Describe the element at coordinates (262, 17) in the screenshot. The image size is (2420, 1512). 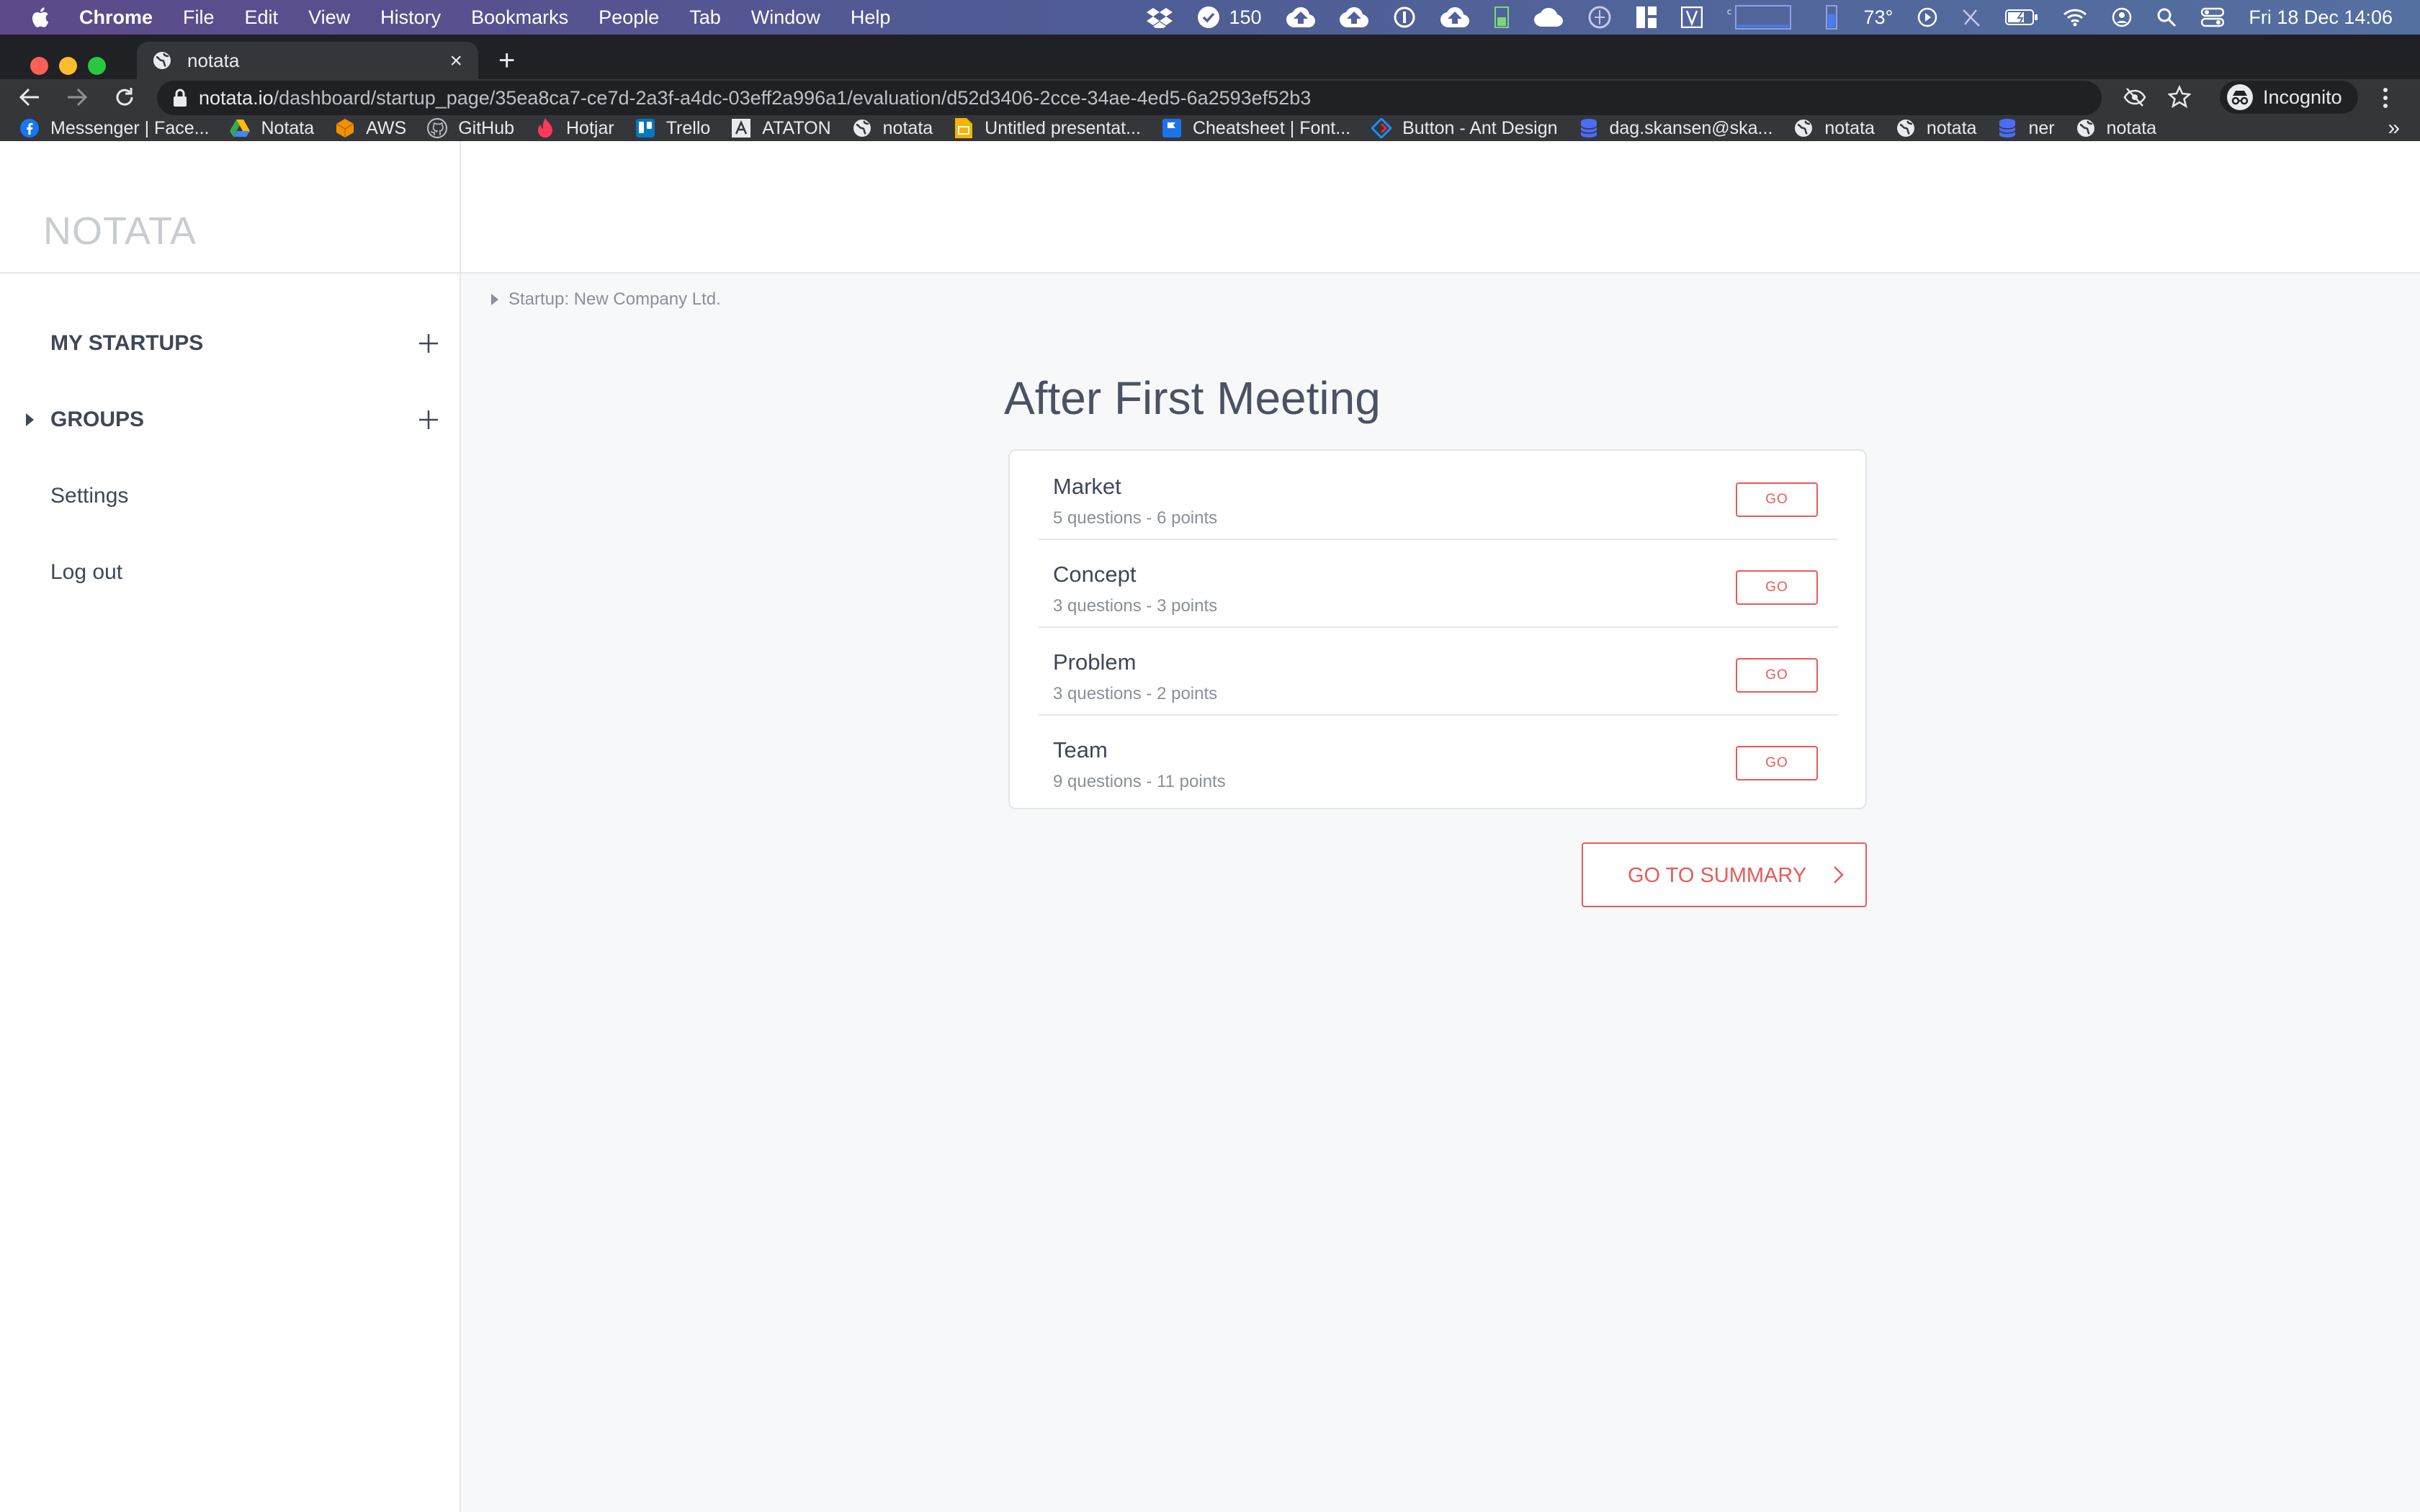
I see `menu-edit: Edit` at that location.